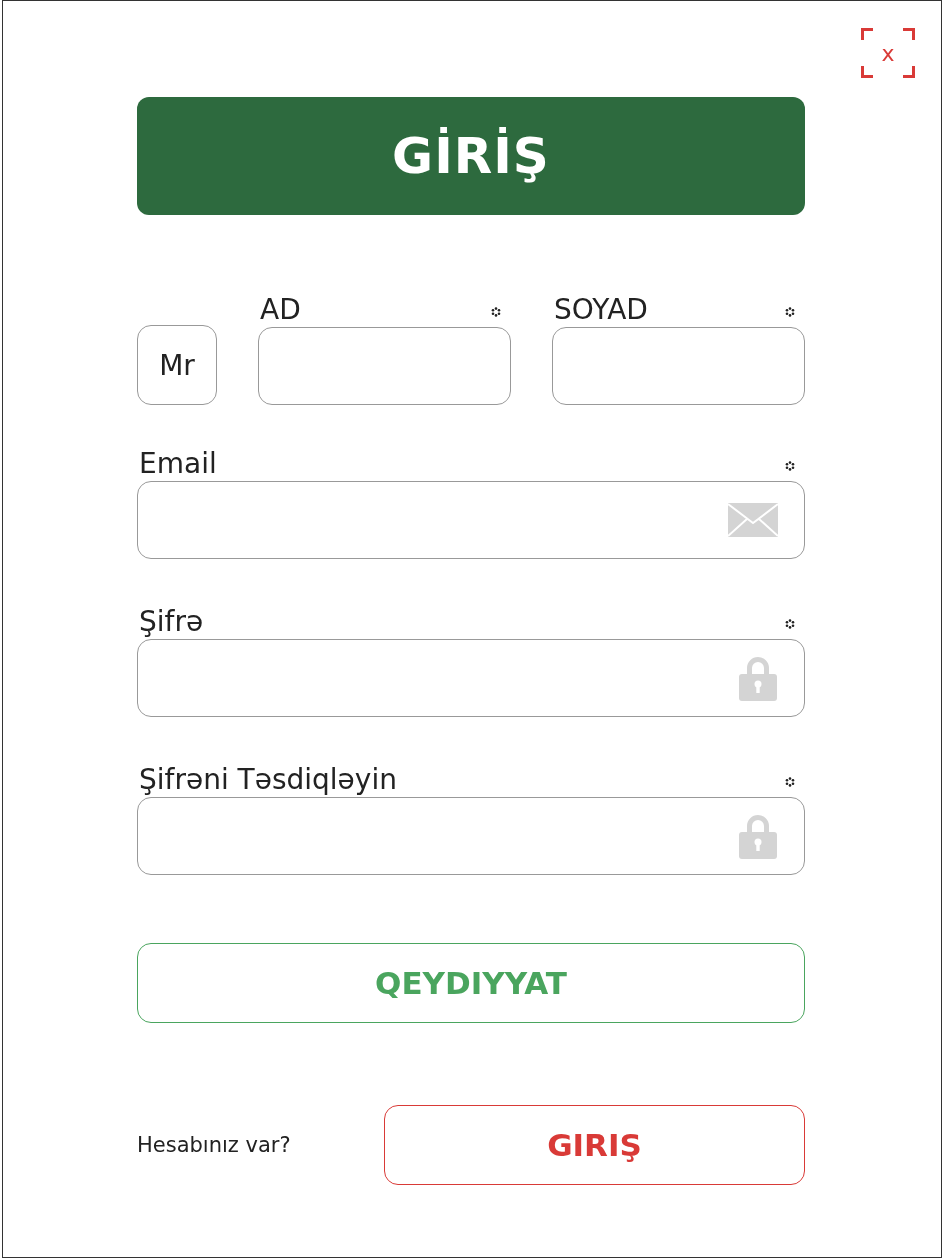 The height and width of the screenshot is (1258, 944). I want to click on register-button: QEYDIYYAT, so click(471, 983).